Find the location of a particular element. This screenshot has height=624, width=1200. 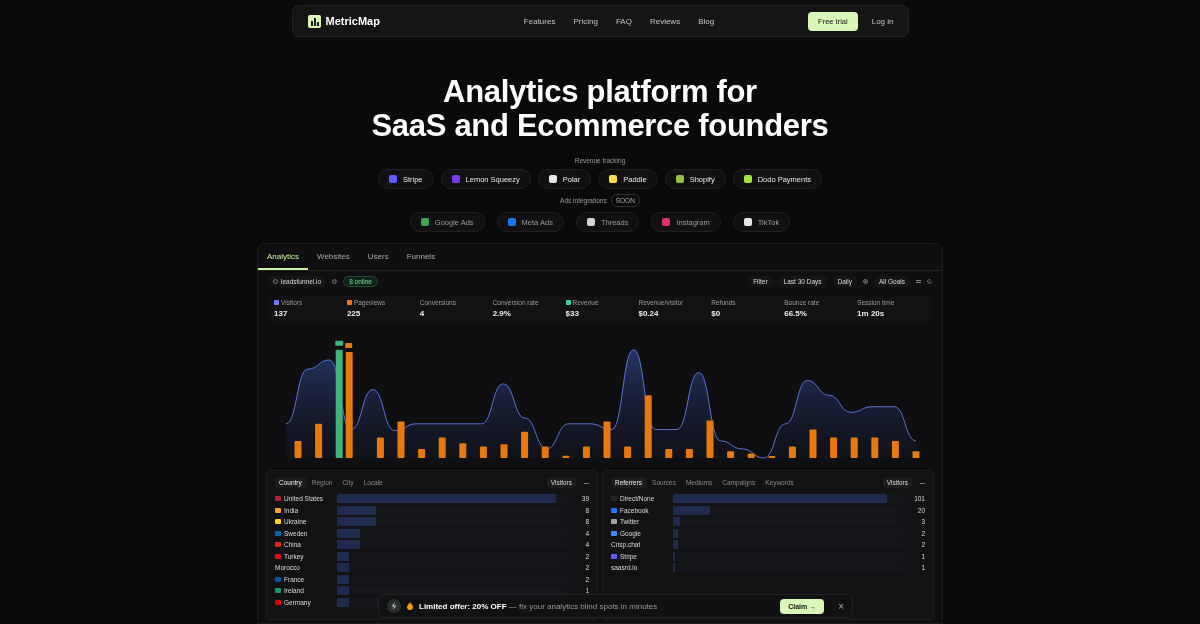

list-icon is located at coordinates (918, 281).